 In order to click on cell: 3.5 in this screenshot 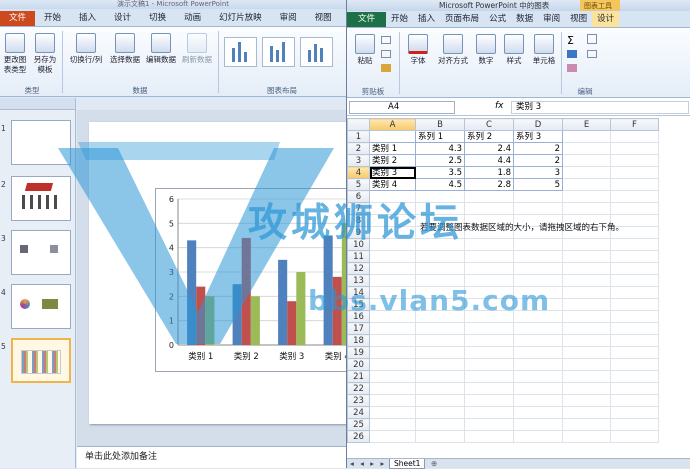, I will do `click(440, 172)`.